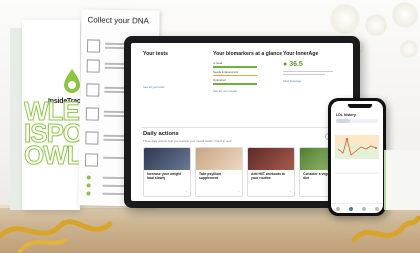 The image size is (420, 253). What do you see at coordinates (317, 67) in the screenshot?
I see `innerage-column: Your InnerAge ● 36.5 View InnerAge` at bounding box center [317, 67].